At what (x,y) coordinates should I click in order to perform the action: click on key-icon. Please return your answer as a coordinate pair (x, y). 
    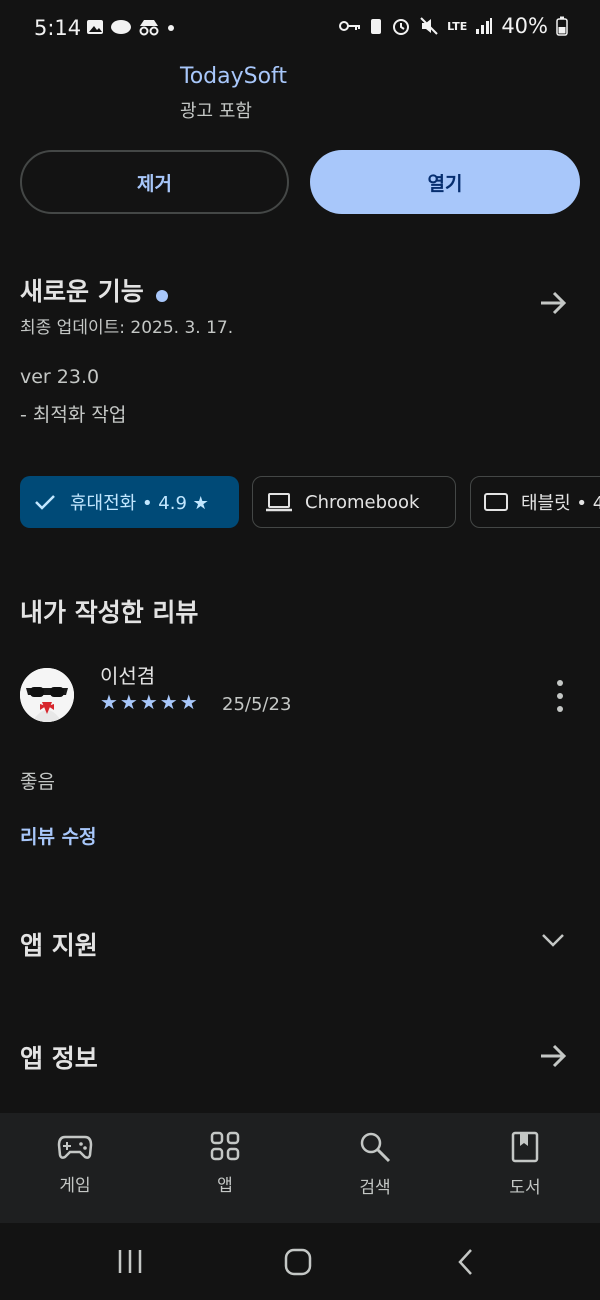
    Looking at the image, I should click on (350, 26).